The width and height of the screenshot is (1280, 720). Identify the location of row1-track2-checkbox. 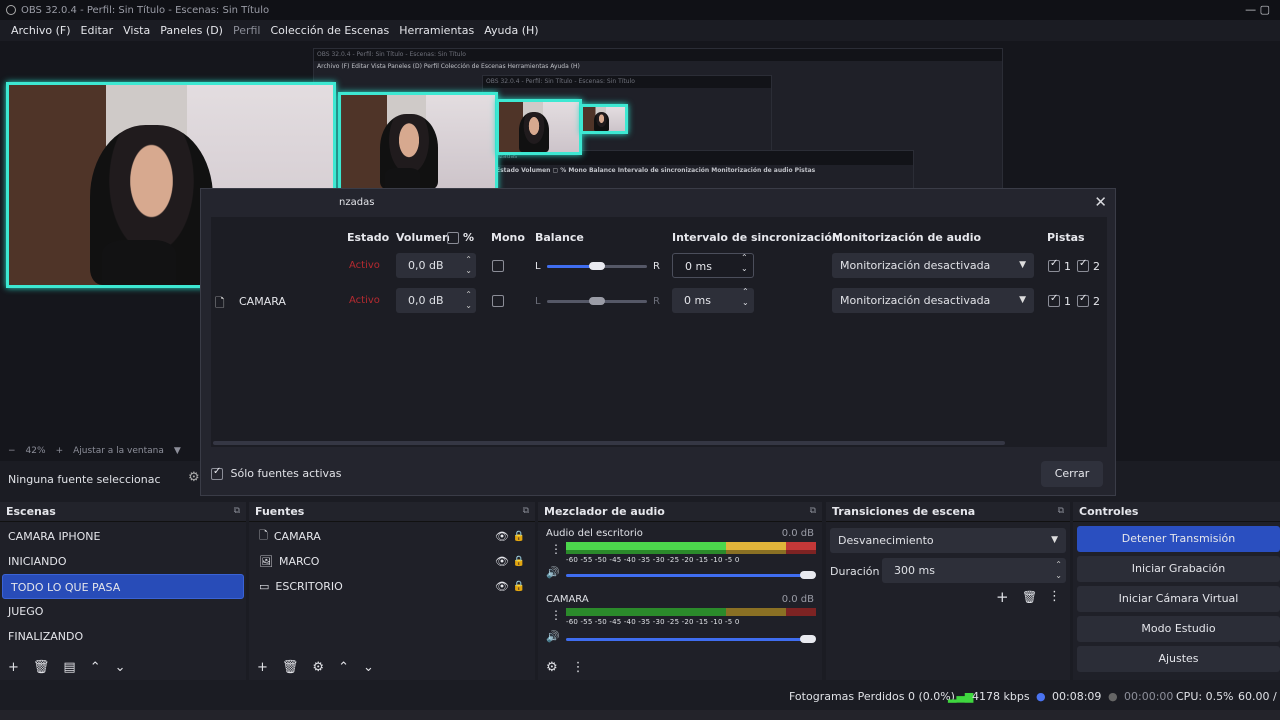
(1083, 265).